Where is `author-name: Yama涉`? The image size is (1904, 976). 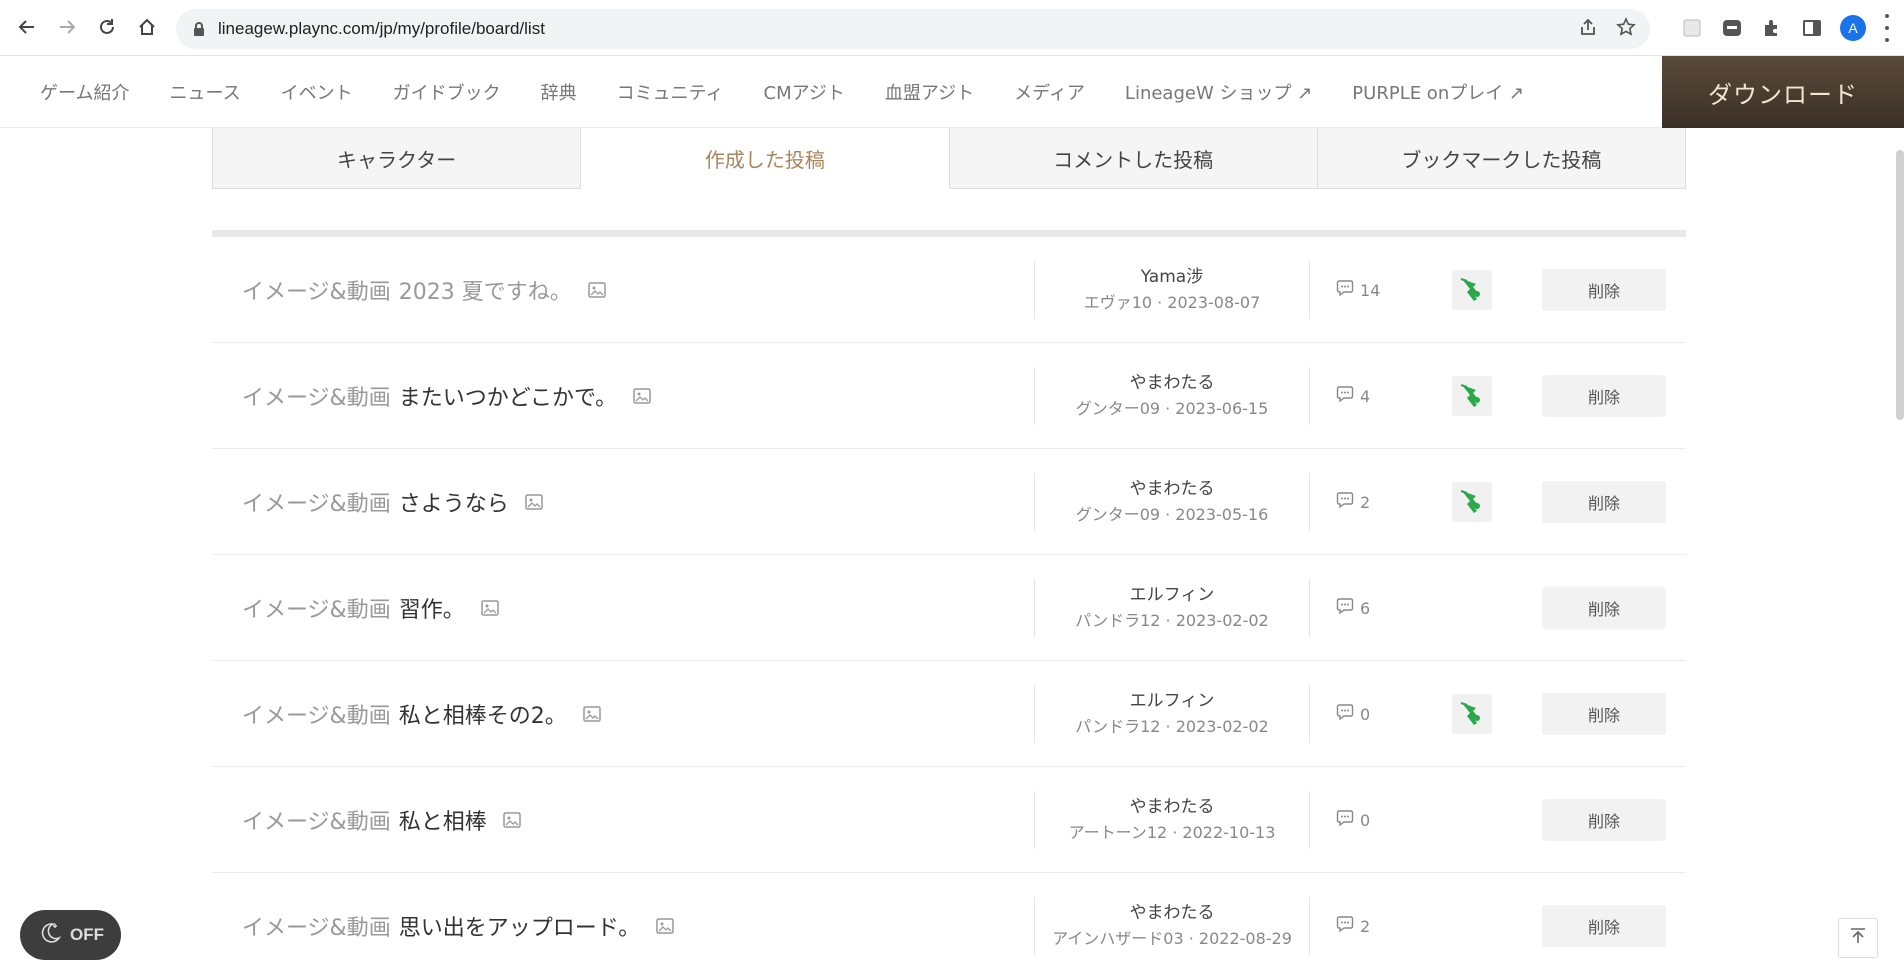 author-name: Yama涉 is located at coordinates (1172, 277).